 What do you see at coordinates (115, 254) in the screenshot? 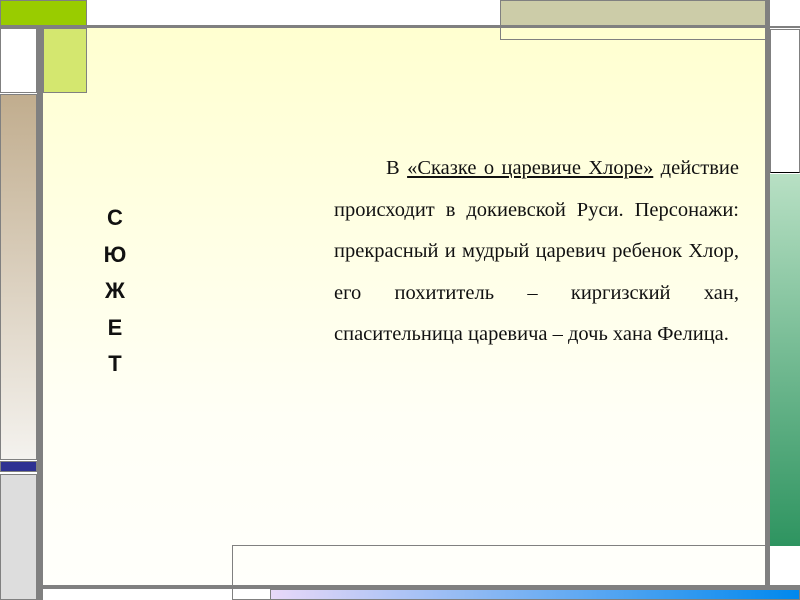
I see `title-letter: Ю` at bounding box center [115, 254].